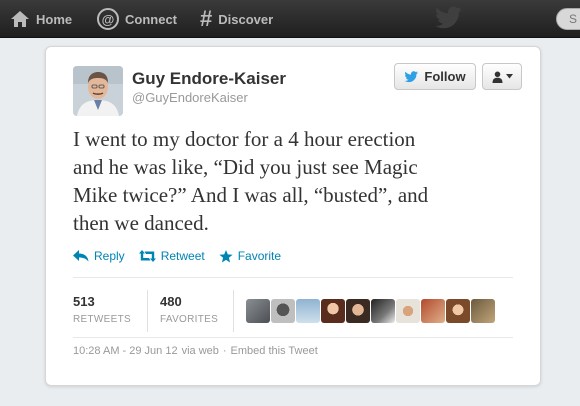  I want to click on retweets-count: 513, so click(84, 301).